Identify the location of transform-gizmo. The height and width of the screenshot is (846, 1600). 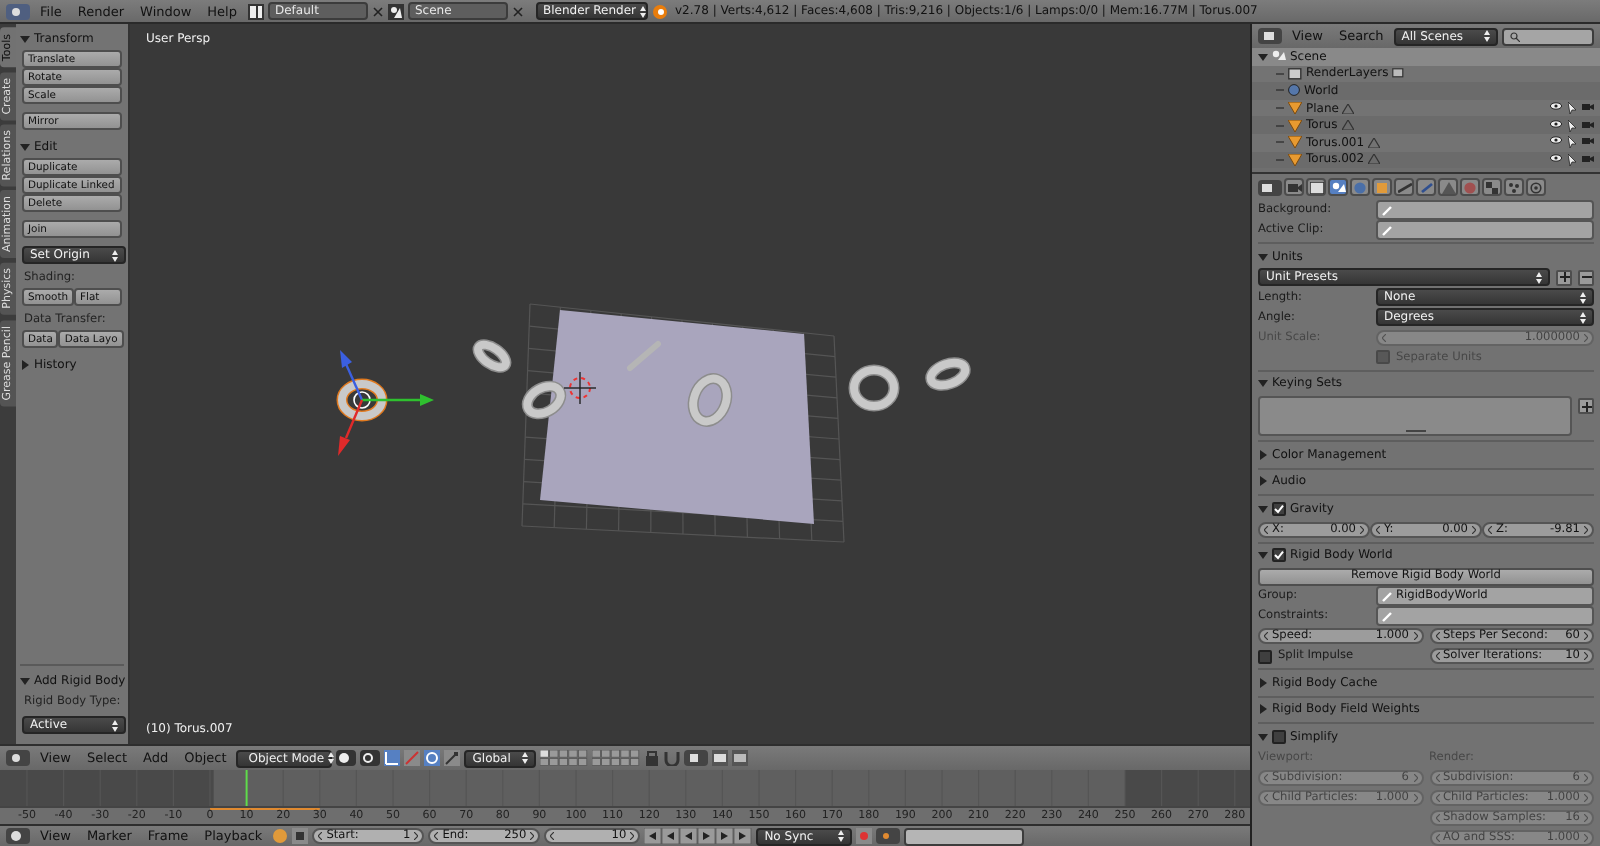
(386, 403).